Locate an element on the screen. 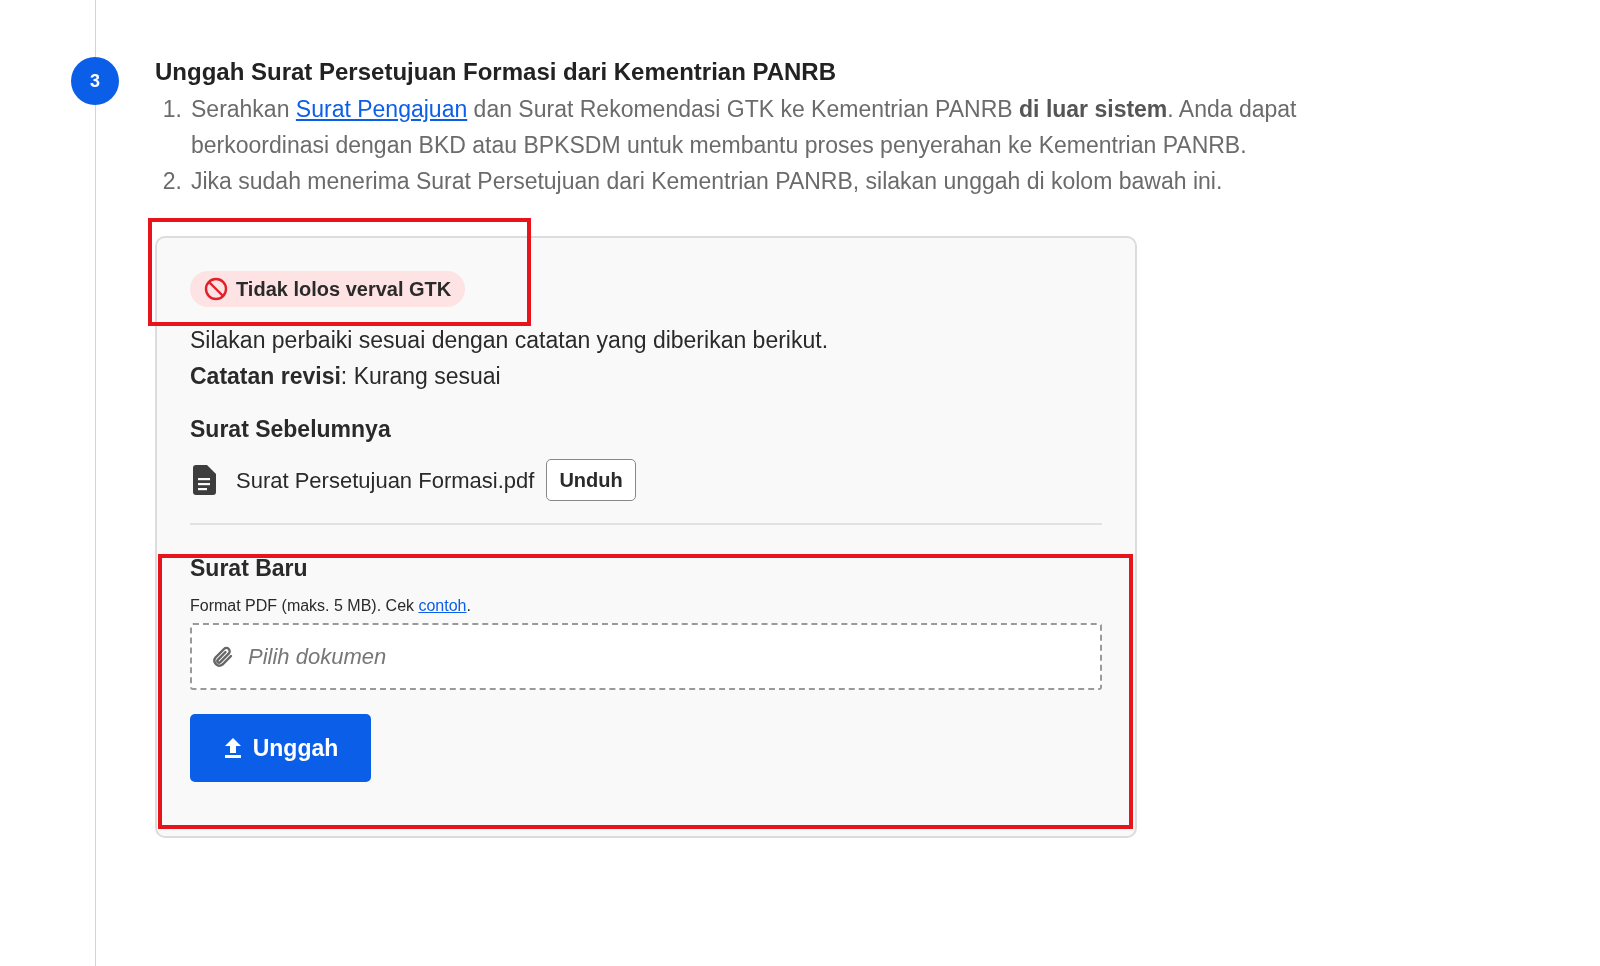 The height and width of the screenshot is (966, 1600). revision-note: Catatan revisi: Kurang sesuai is located at coordinates (346, 376).